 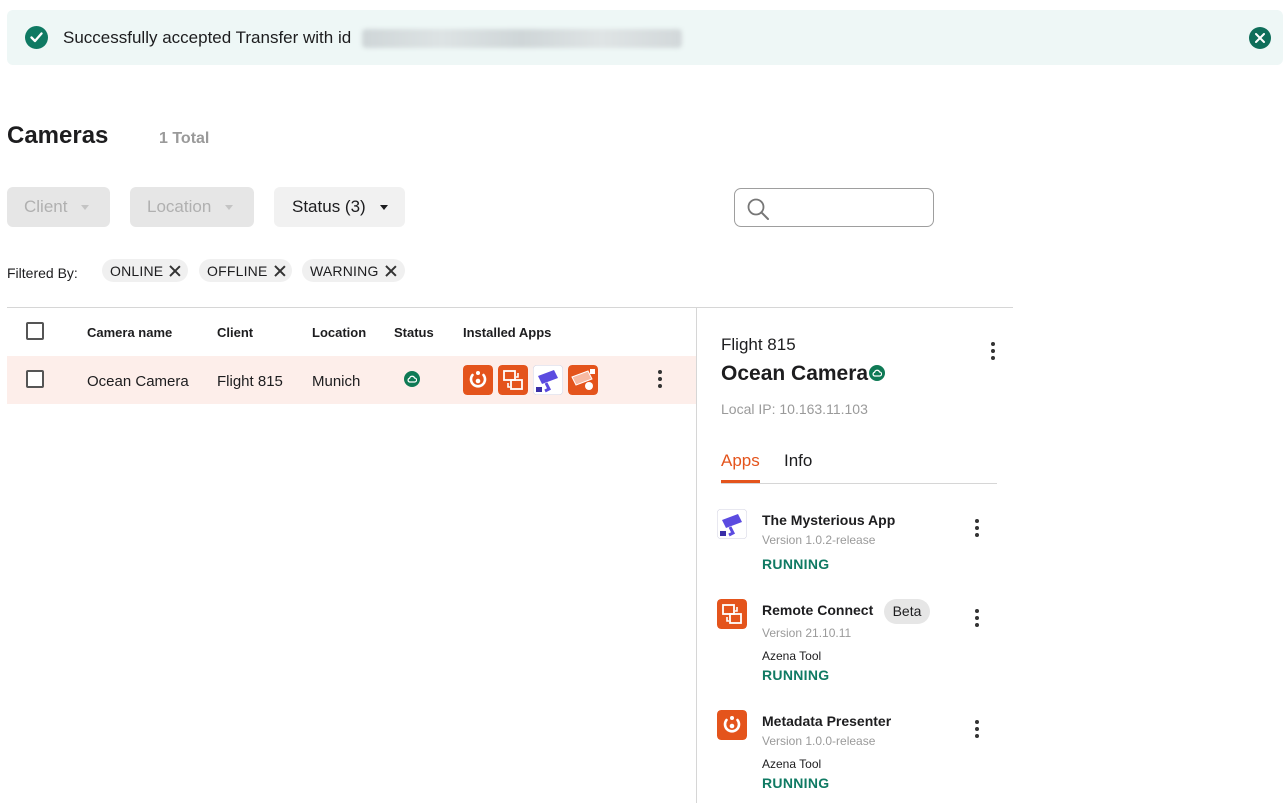 What do you see at coordinates (510, 307) in the screenshot?
I see `divider` at bounding box center [510, 307].